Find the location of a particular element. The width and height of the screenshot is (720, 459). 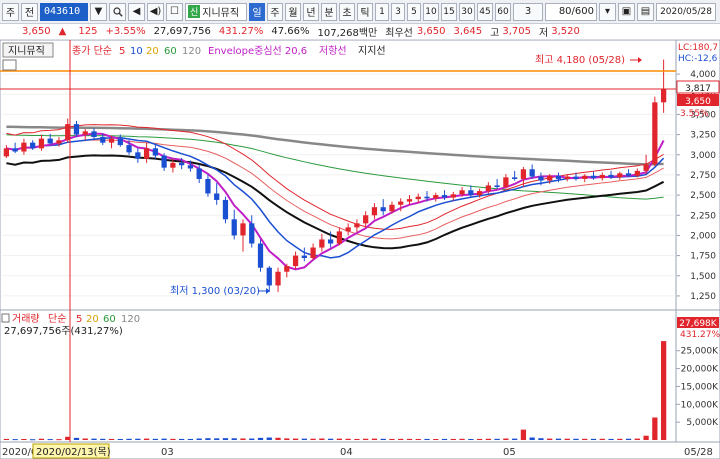

period-second-button: 초 is located at coordinates (347, 11).